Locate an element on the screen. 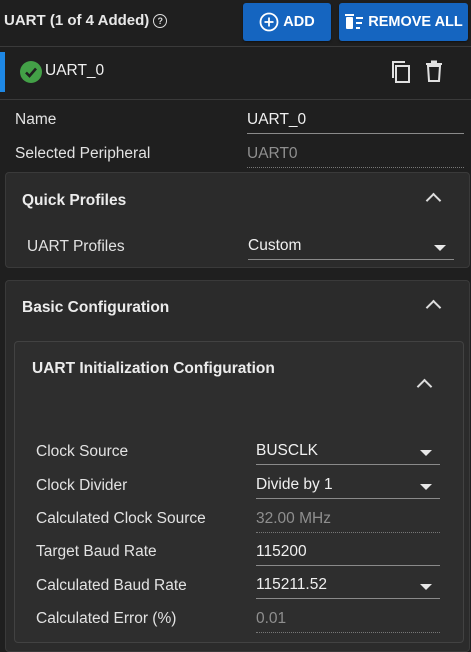 The height and width of the screenshot is (652, 471). target-baud-rate-input: 115200 is located at coordinates (348, 554).